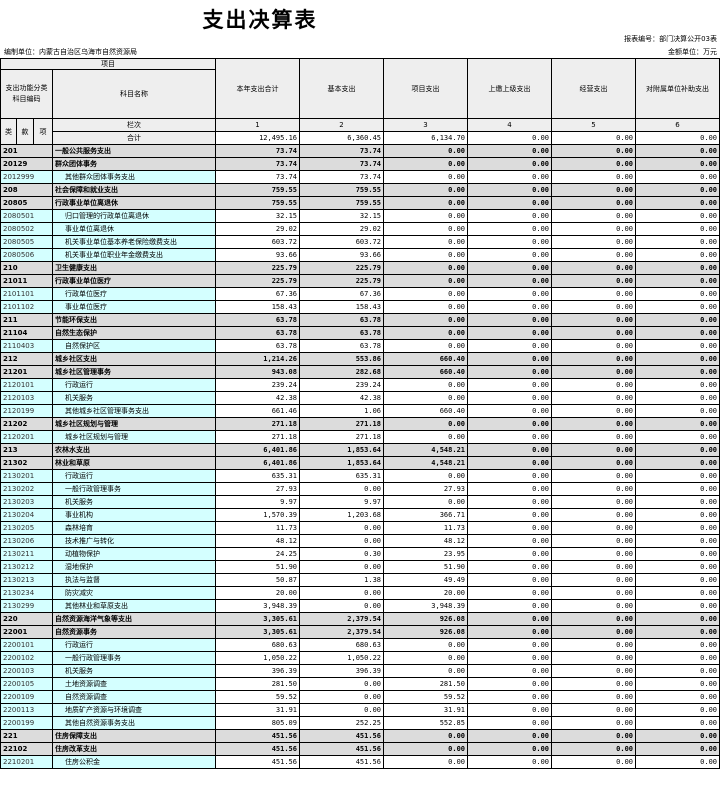 Image resolution: width=721 pixels, height=812 pixels. Describe the element at coordinates (26, 346) in the screenshot. I see `row-code: 2110403` at that location.